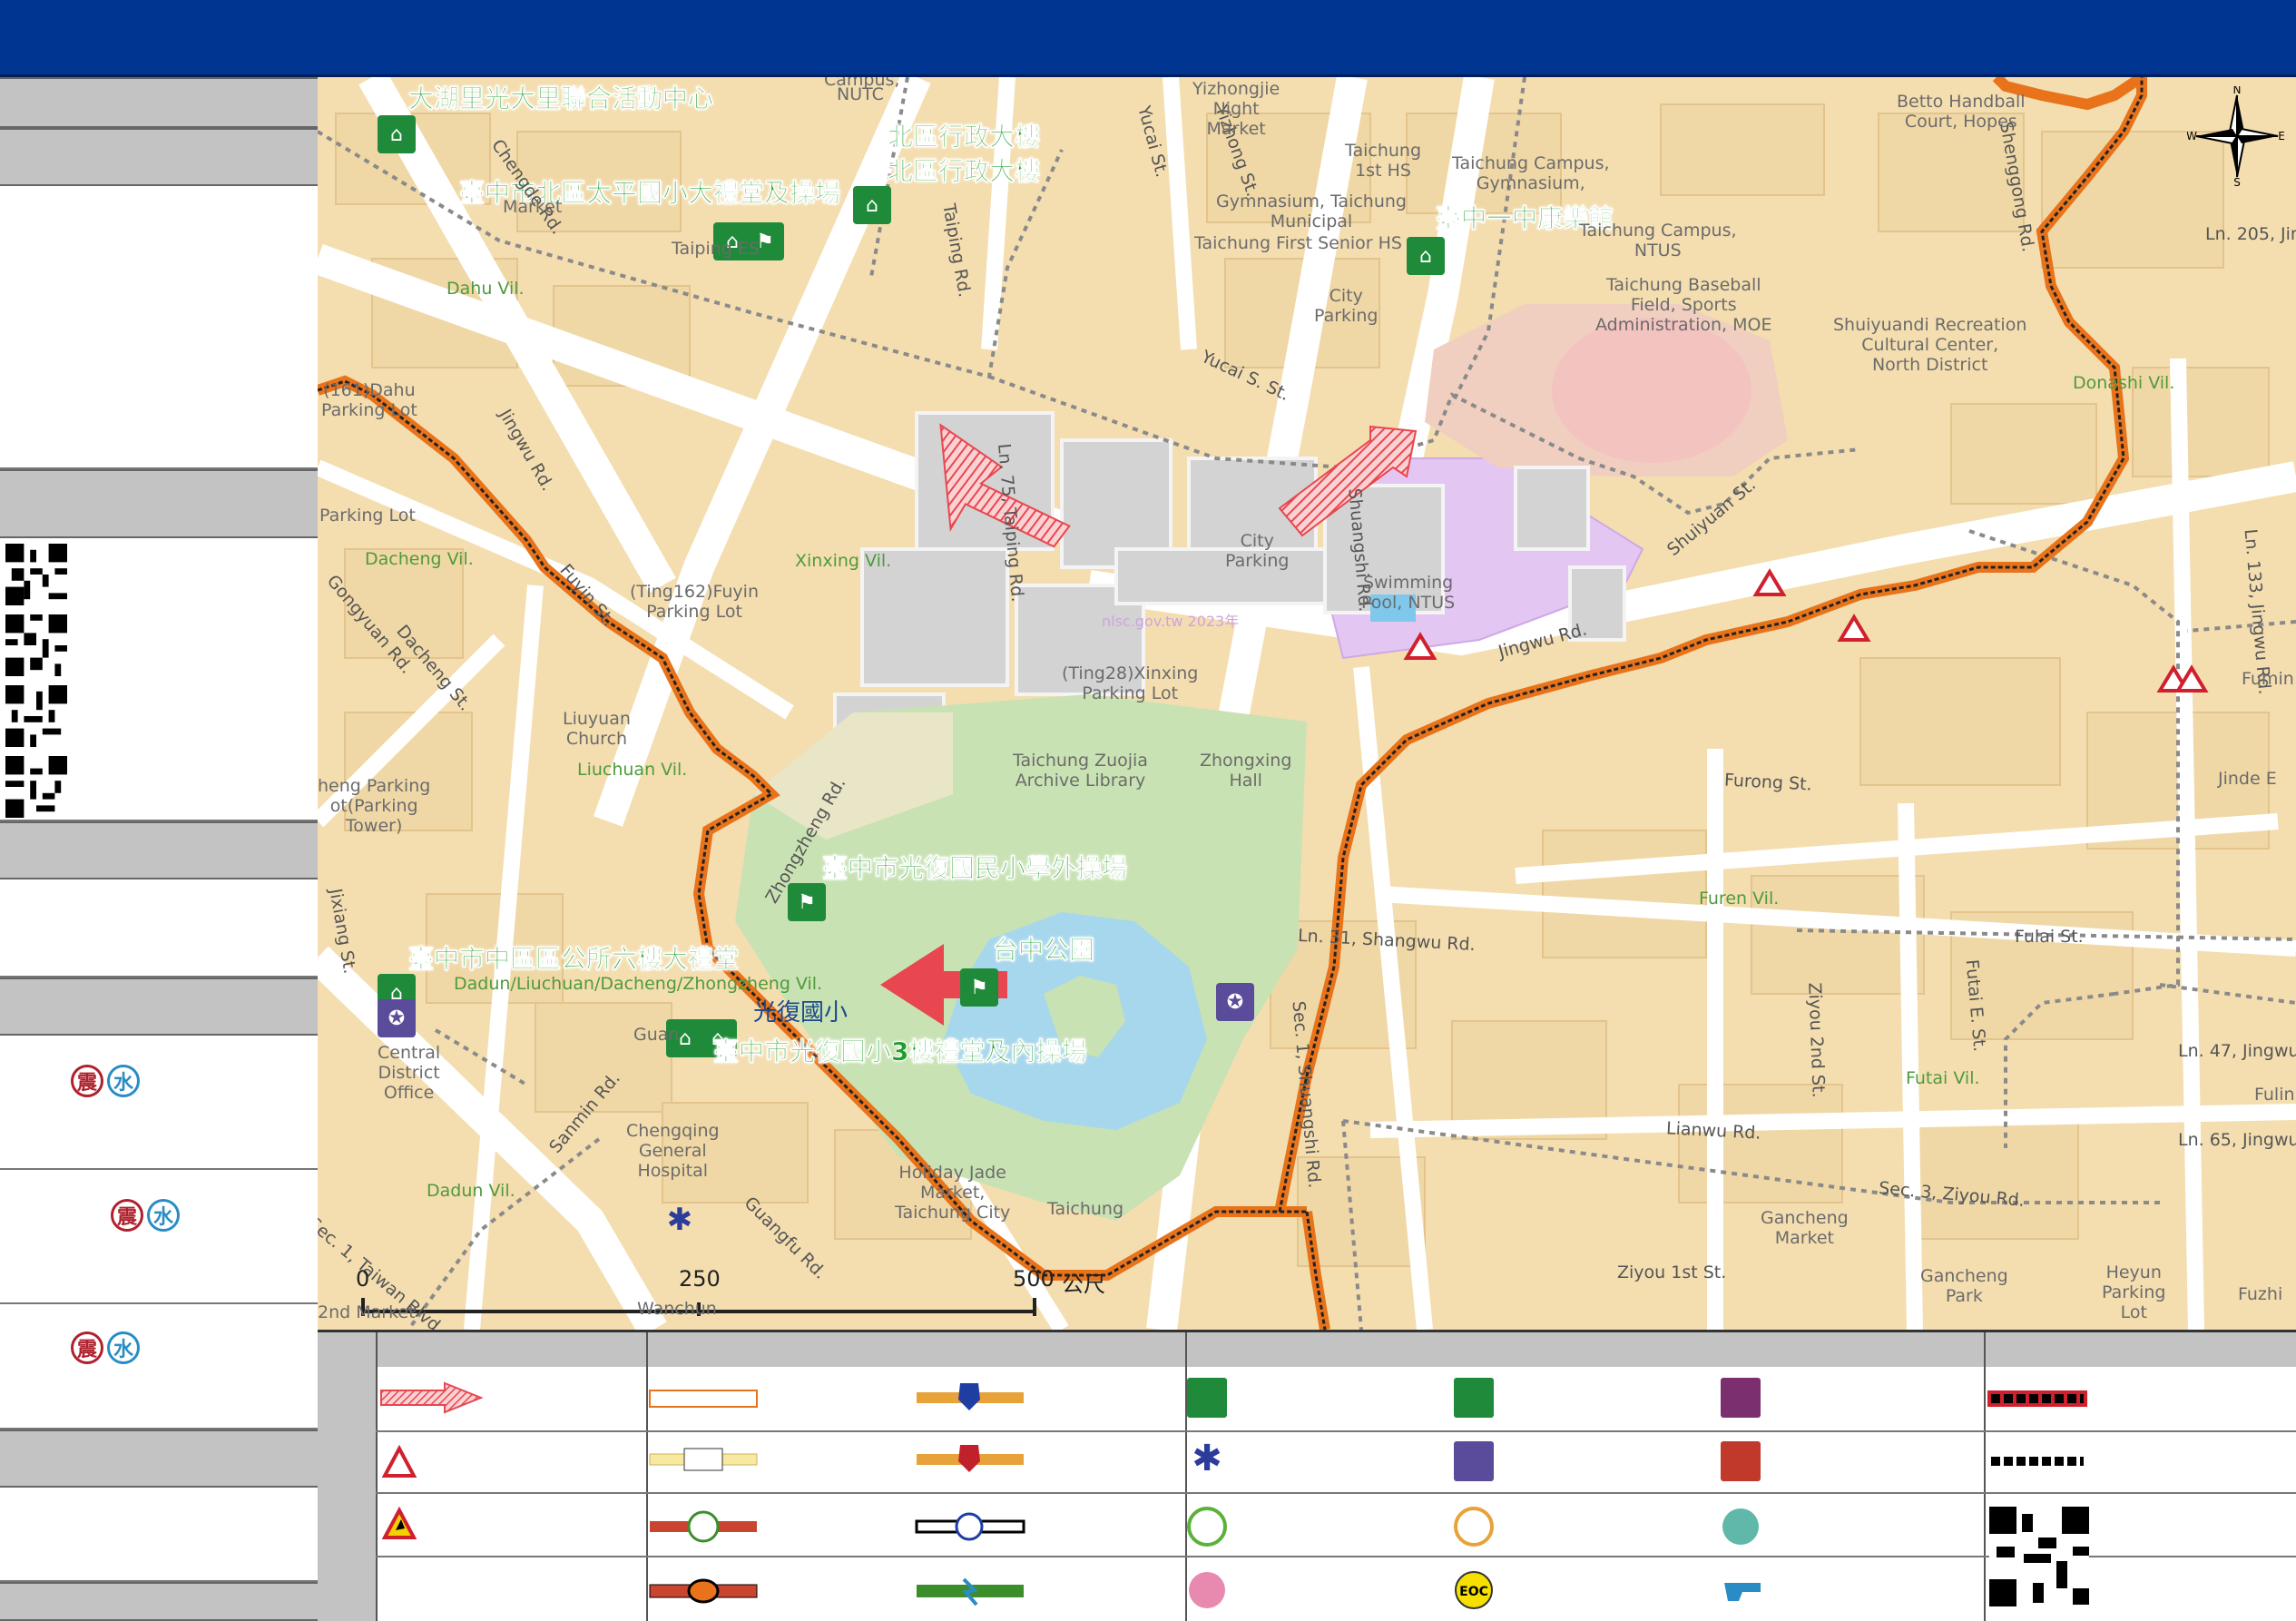 Image resolution: width=2296 pixels, height=1621 pixels. Describe the element at coordinates (2274, 1095) in the screenshot. I see `place-label: Fulin` at that location.